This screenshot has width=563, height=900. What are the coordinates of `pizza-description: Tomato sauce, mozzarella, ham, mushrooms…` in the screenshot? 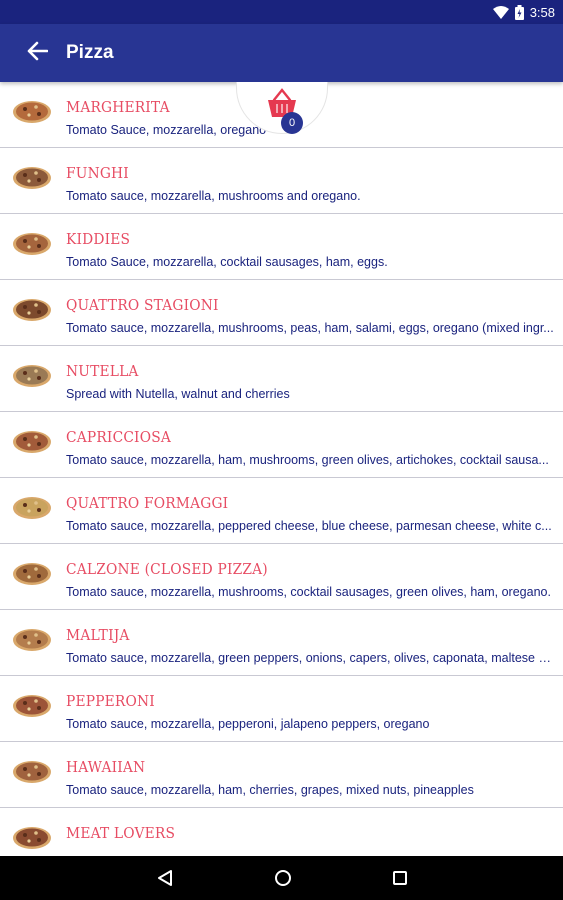 It's located at (307, 460).